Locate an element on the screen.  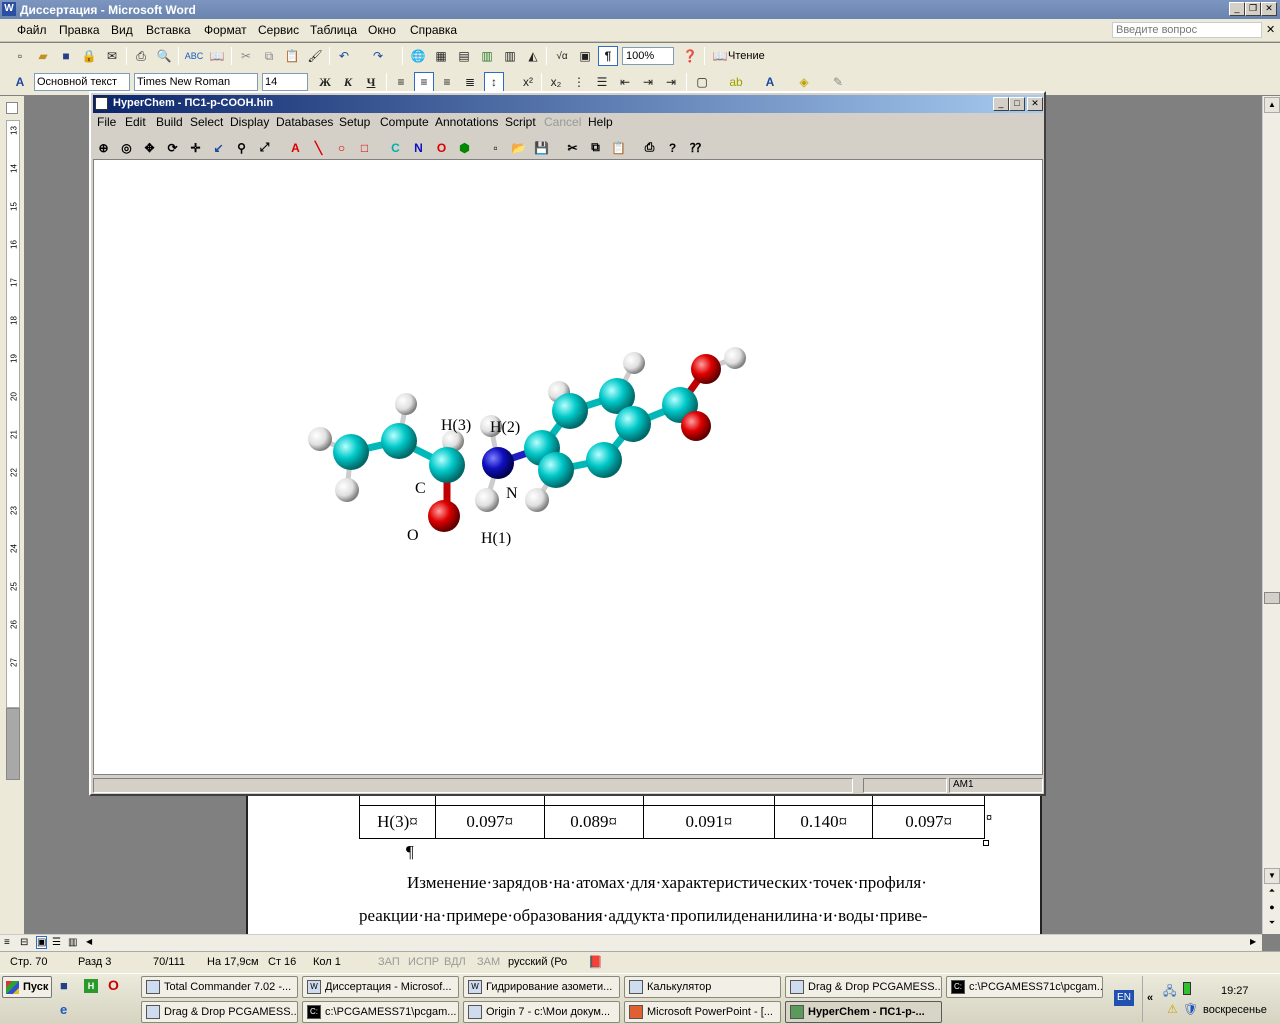
columns-icon: ▥ is located at coordinates (510, 56).